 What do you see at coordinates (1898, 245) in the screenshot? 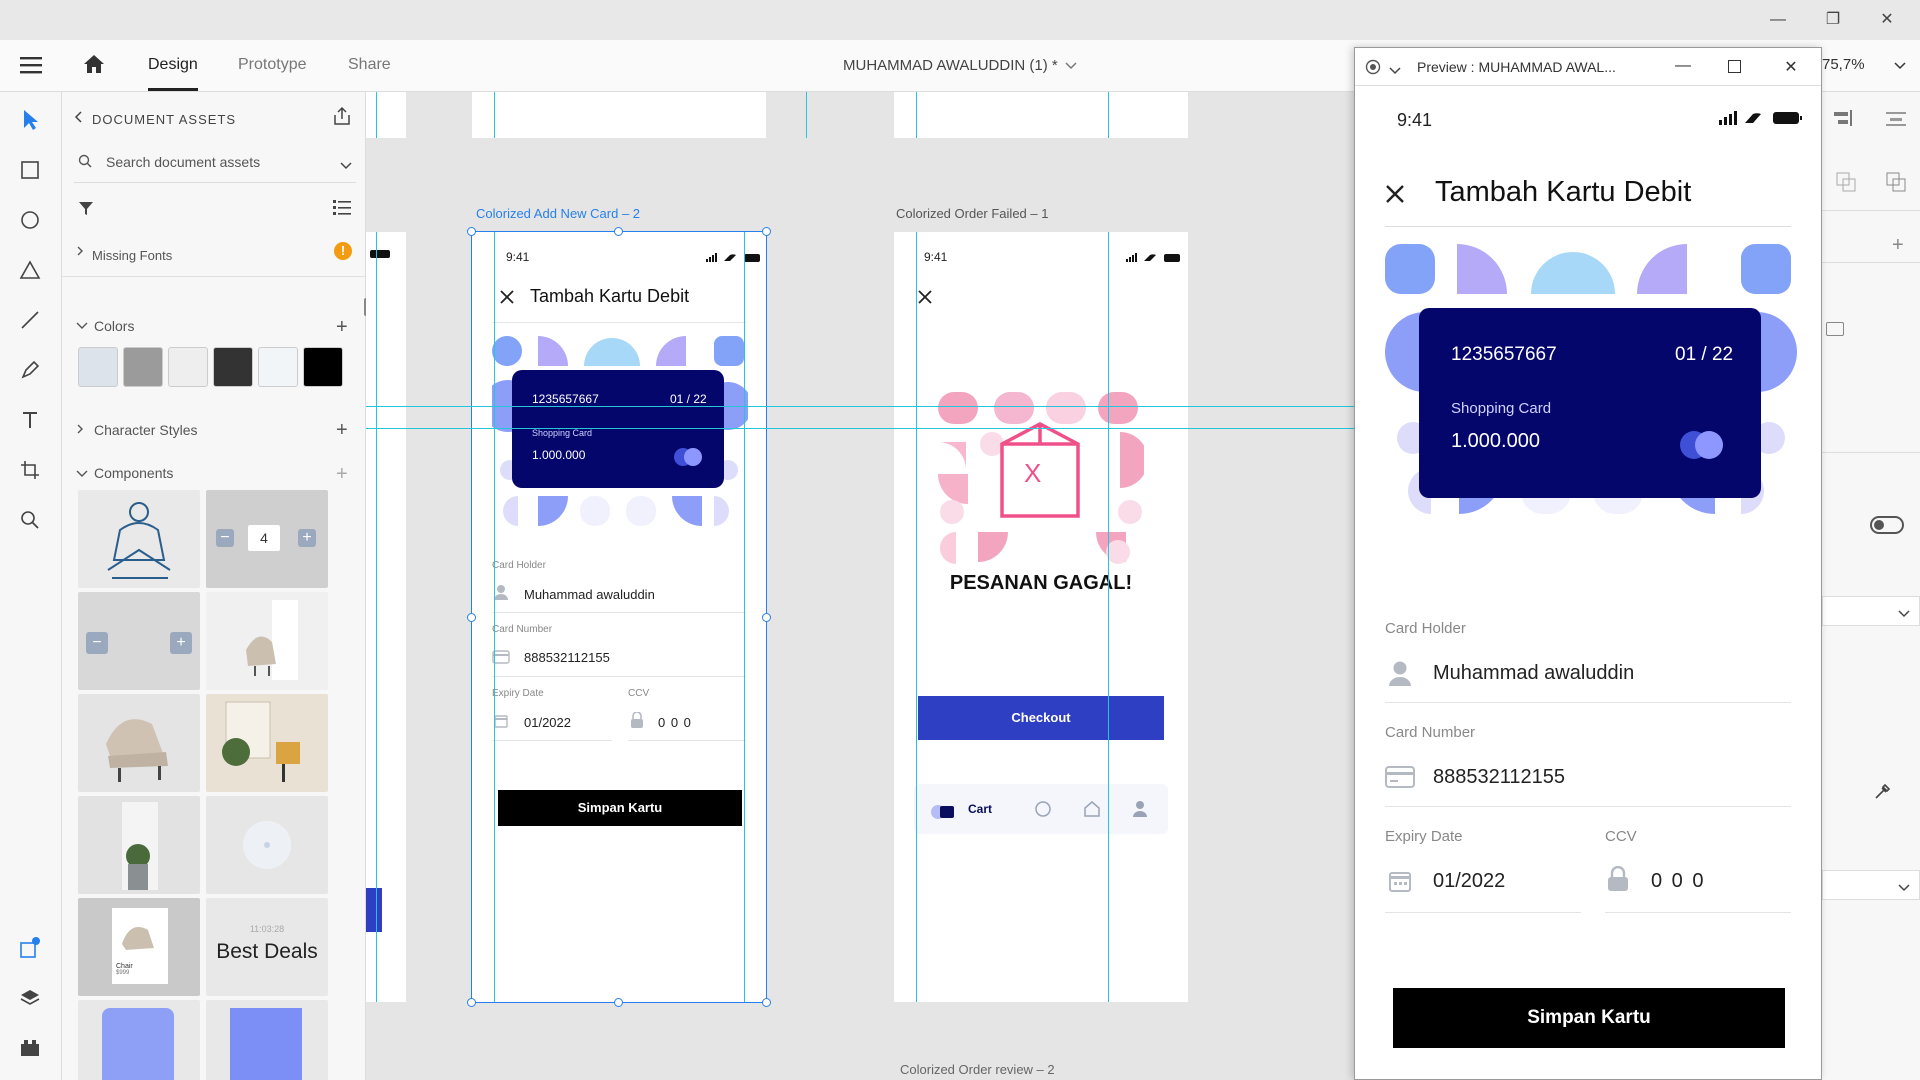
I see `add-icon: +` at bounding box center [1898, 245].